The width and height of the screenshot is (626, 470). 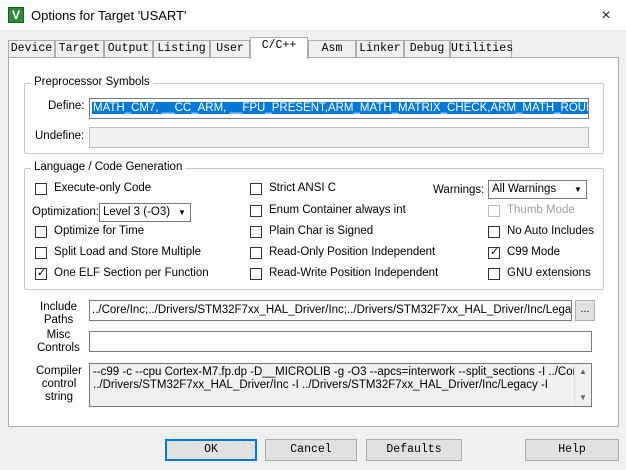 What do you see at coordinates (345, 189) in the screenshot?
I see `strict-ansi-checkbox: Strict ANSI C` at bounding box center [345, 189].